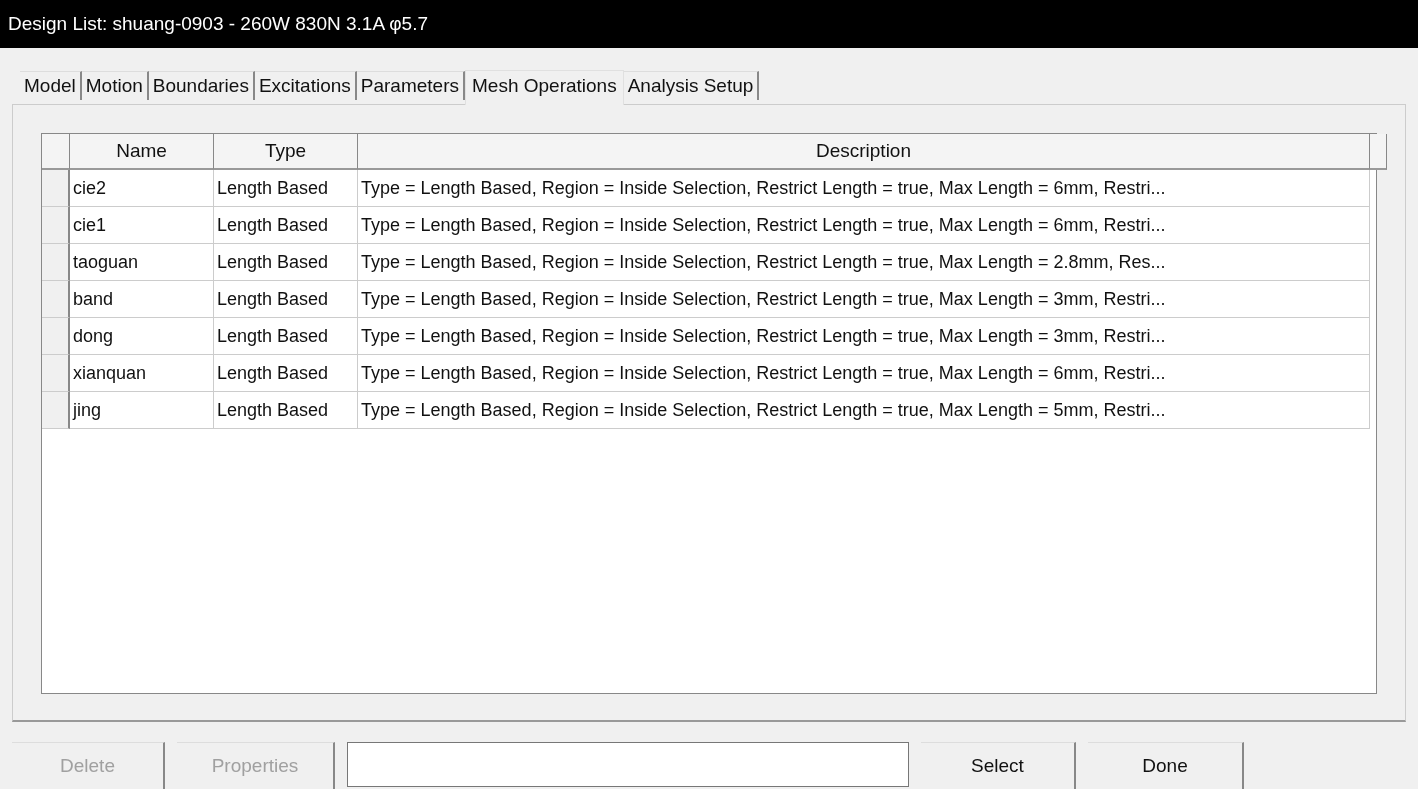 The width and height of the screenshot is (1418, 789). What do you see at coordinates (142, 188) in the screenshot?
I see `table-cell: cie2` at bounding box center [142, 188].